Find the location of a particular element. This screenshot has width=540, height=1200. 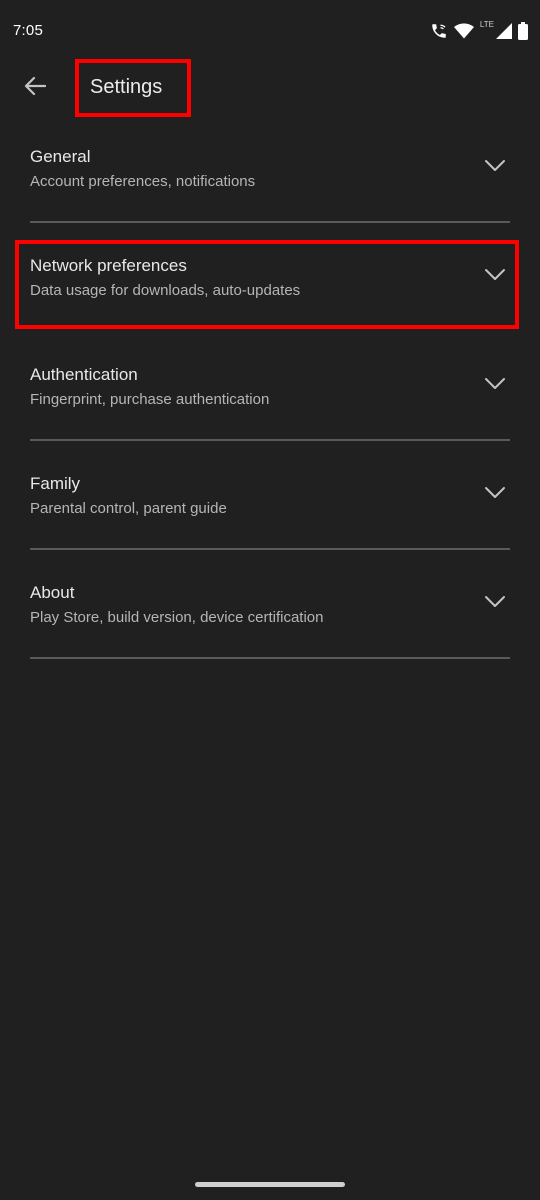

item-title: Network preferences is located at coordinates (108, 265).